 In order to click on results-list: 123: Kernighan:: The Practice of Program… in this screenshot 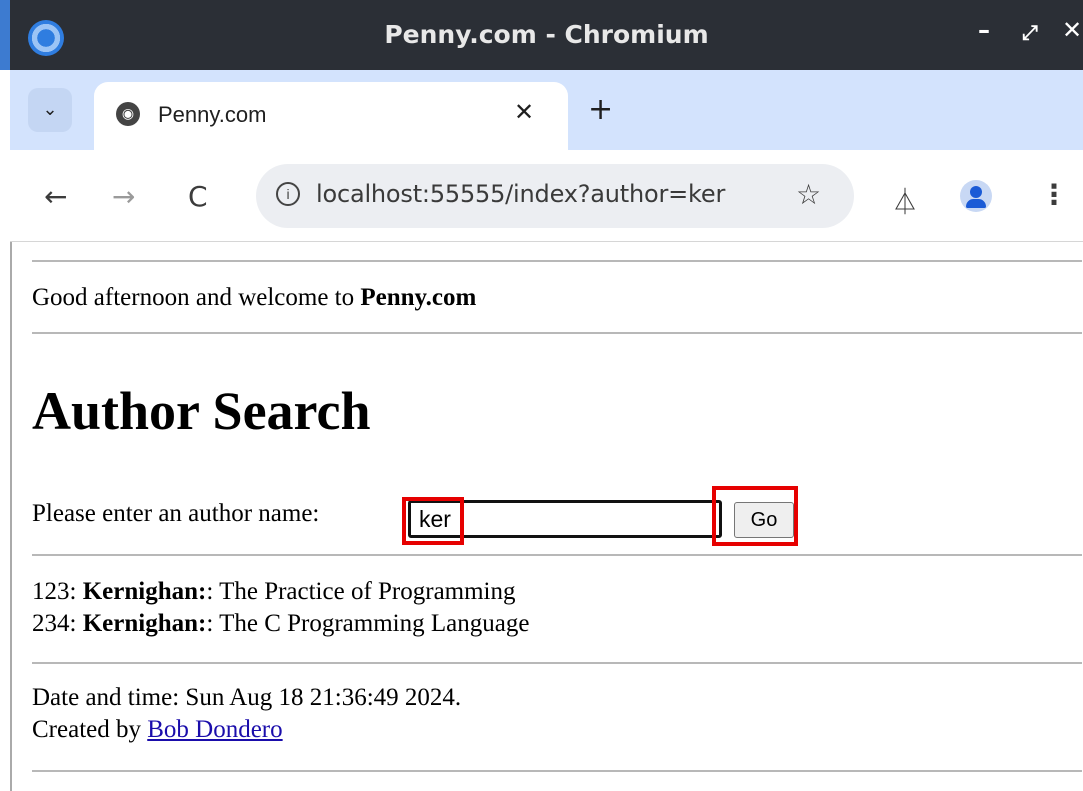, I will do `click(280, 608)`.